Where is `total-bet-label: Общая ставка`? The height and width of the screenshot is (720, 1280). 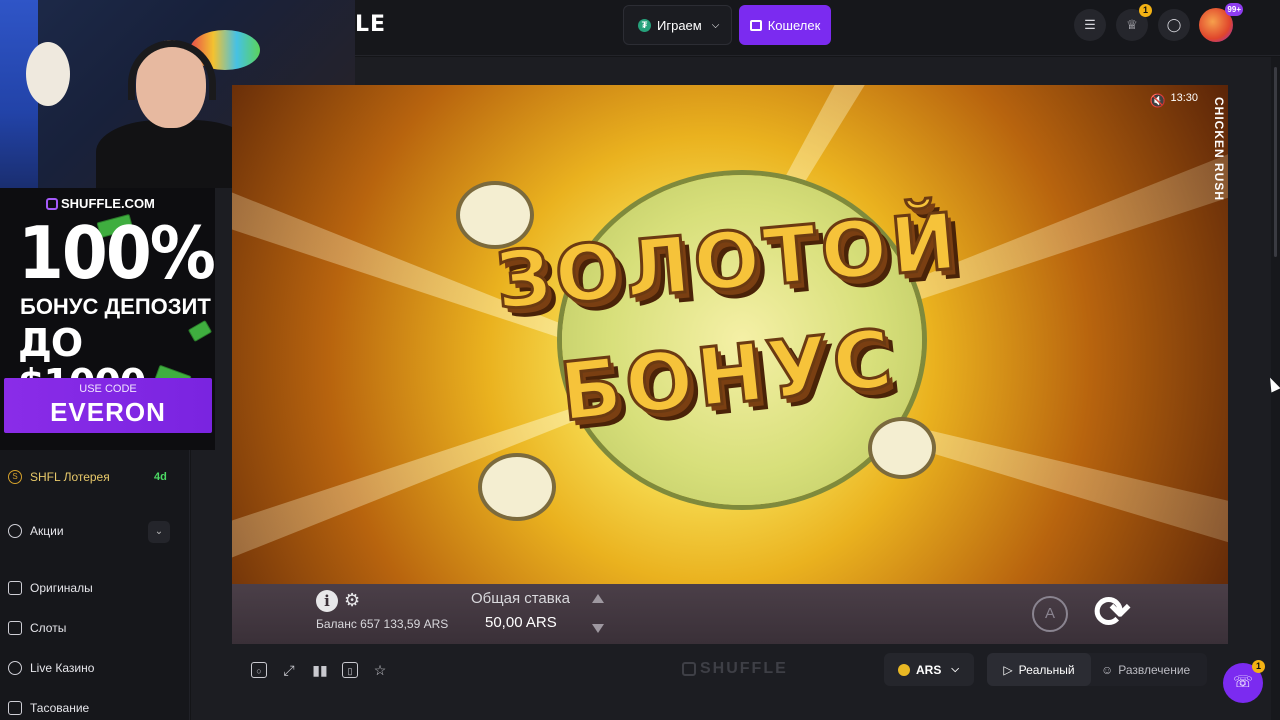
total-bet-label: Общая ставка is located at coordinates (520, 598).